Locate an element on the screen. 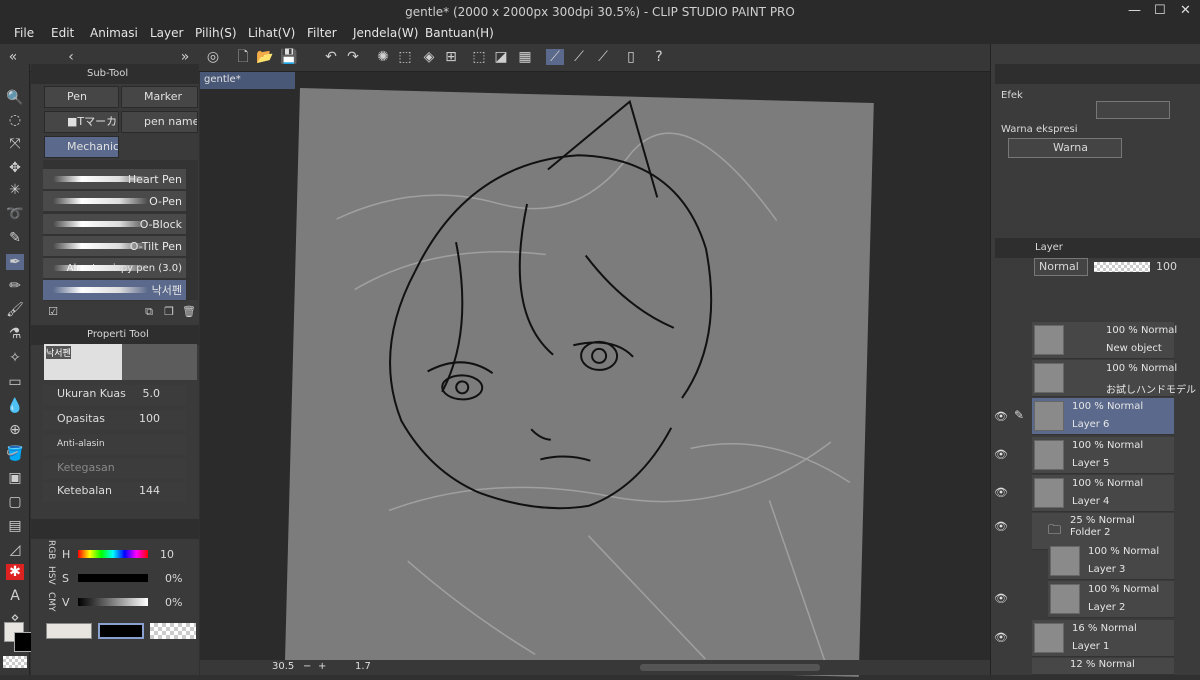  layer-tab: Layer is located at coordinates (1049, 247).